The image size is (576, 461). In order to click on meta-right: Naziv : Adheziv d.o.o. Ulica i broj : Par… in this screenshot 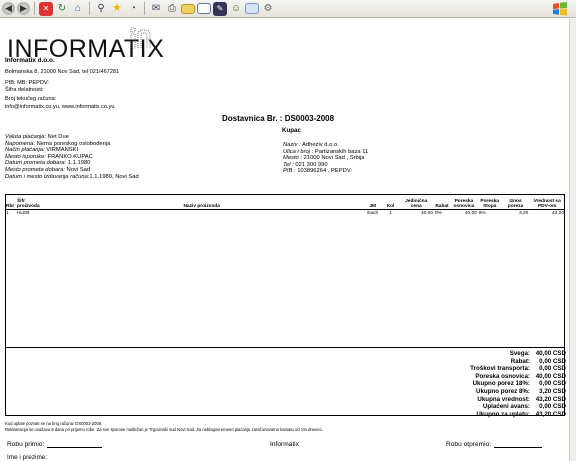, I will do `click(325, 158)`.